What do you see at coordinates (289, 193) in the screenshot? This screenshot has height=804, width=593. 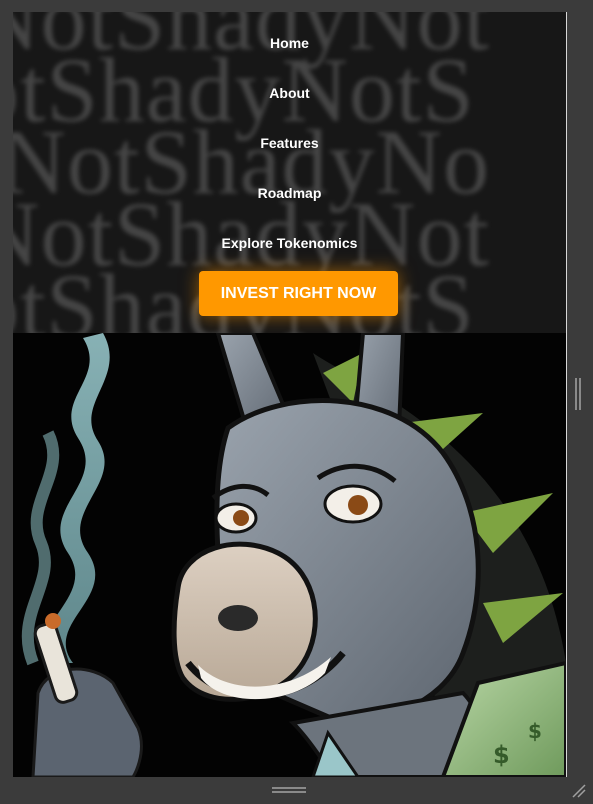 I see `nav-roadmap: Roadmap` at bounding box center [289, 193].